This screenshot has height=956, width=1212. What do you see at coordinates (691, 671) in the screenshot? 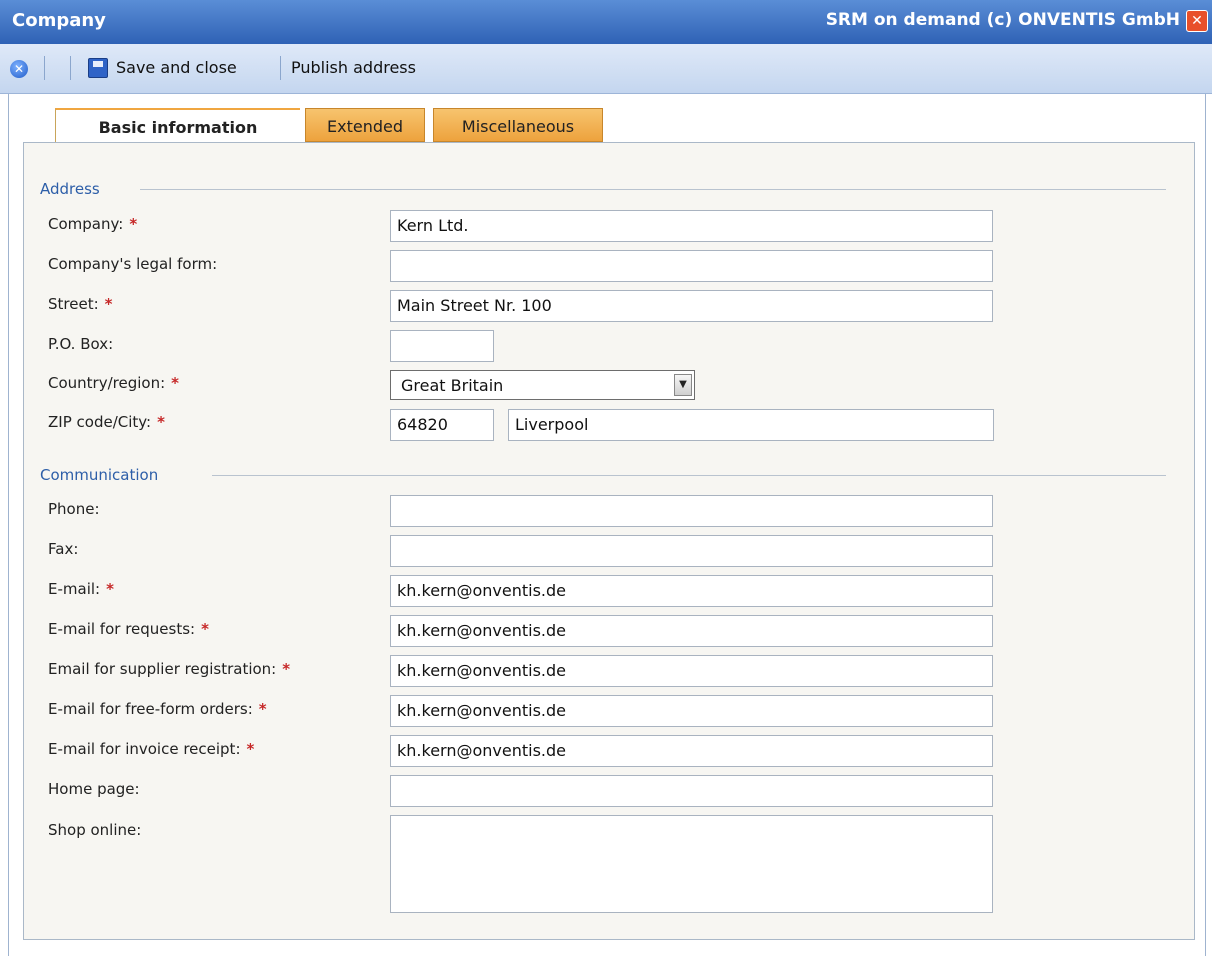
I see `email-supplier-registration-input: kh.kern@onventis.de` at bounding box center [691, 671].